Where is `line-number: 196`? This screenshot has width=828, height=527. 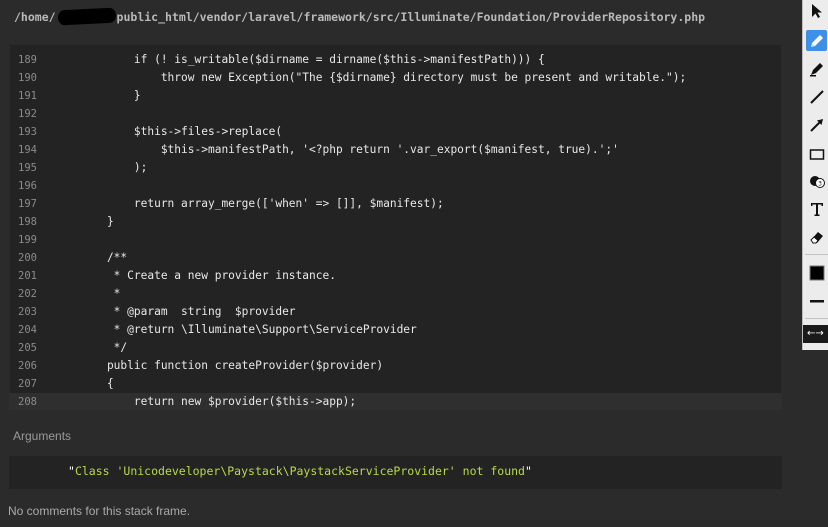
line-number: 196 is located at coordinates (27, 186).